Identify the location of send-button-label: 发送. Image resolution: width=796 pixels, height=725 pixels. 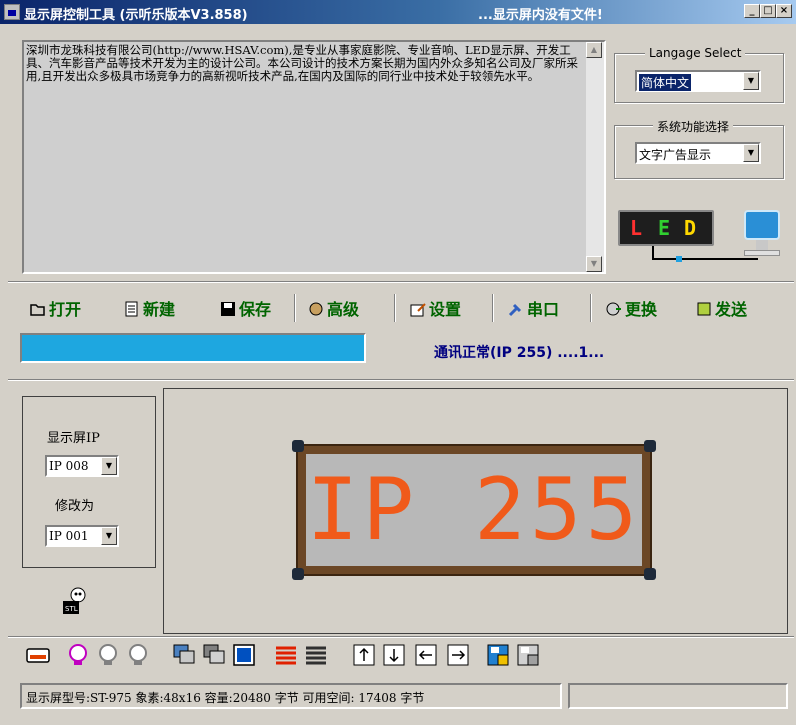
(731, 309).